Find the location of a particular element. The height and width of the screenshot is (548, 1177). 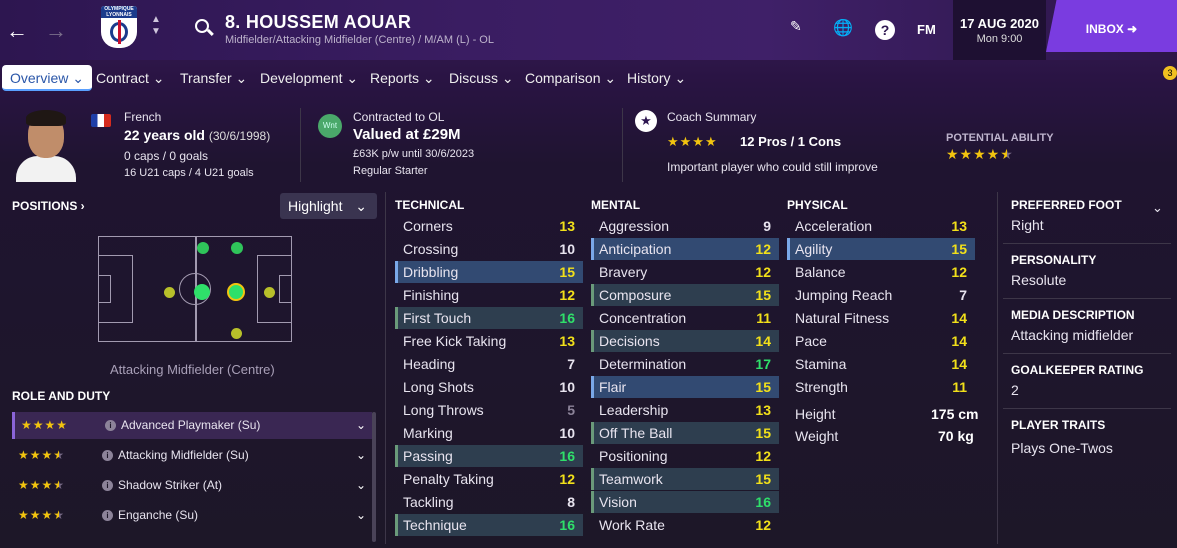

attribute-row: Natural Fitness 14 is located at coordinates (881, 318).